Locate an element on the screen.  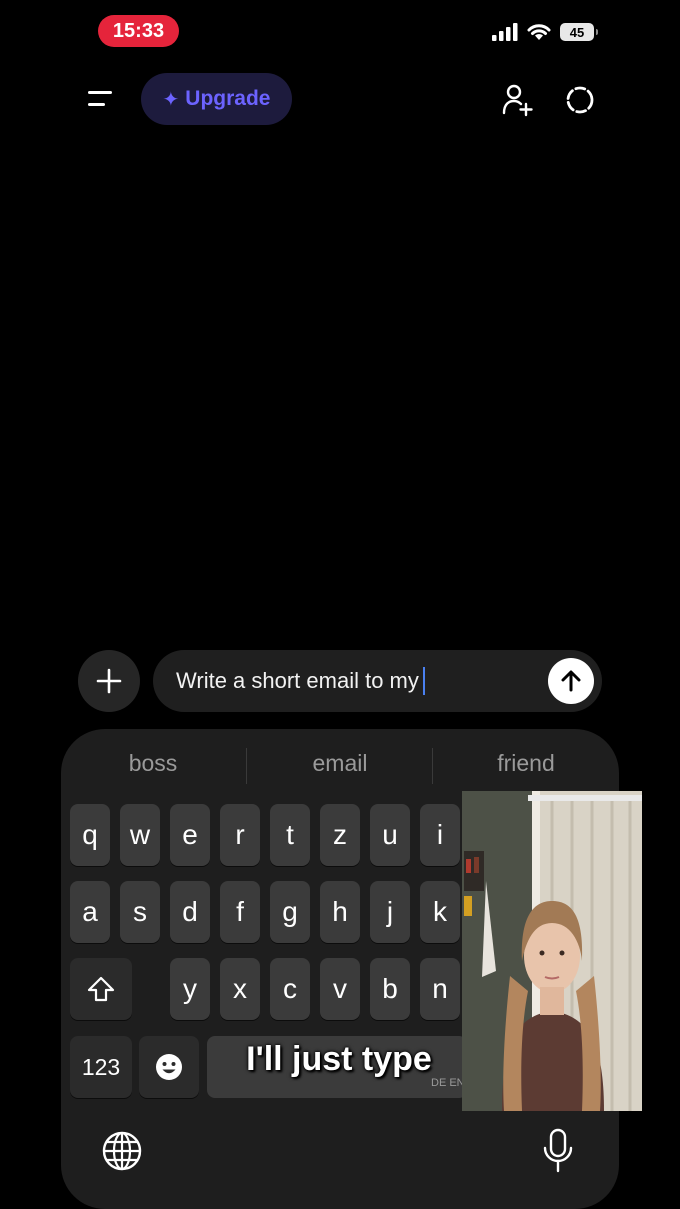
emoji-key is located at coordinates (169, 1067).